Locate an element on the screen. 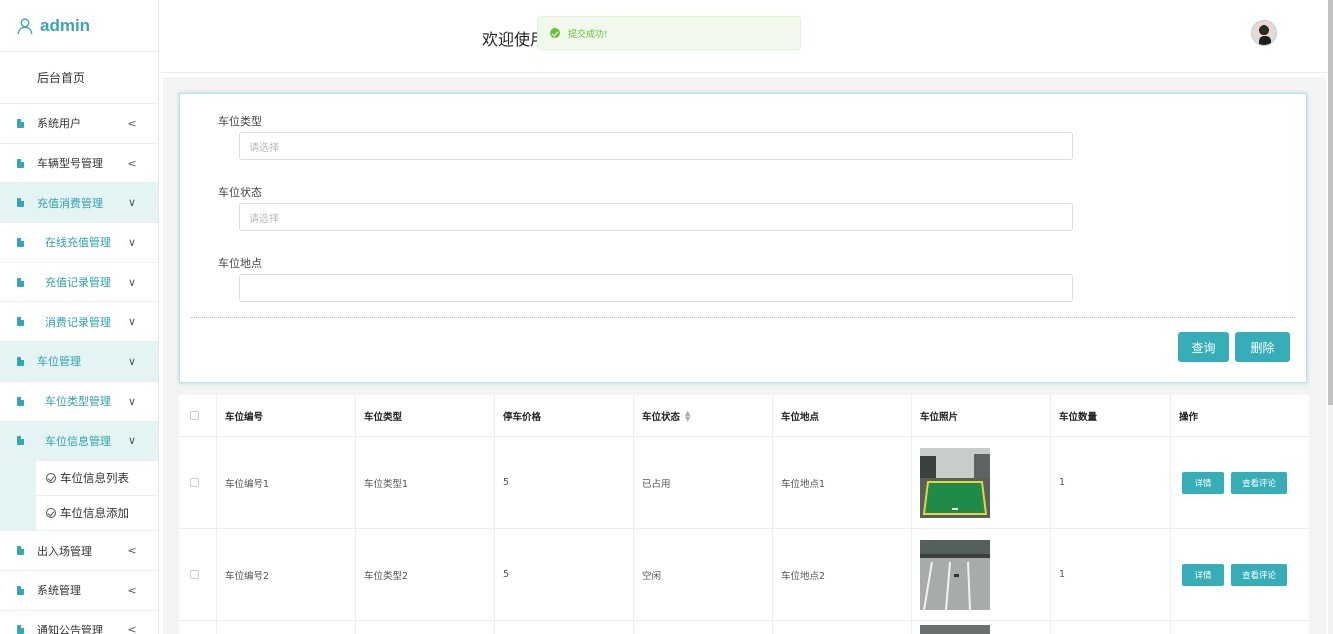 The width and height of the screenshot is (1333, 634). column-header: 车位类型 is located at coordinates (425, 415).